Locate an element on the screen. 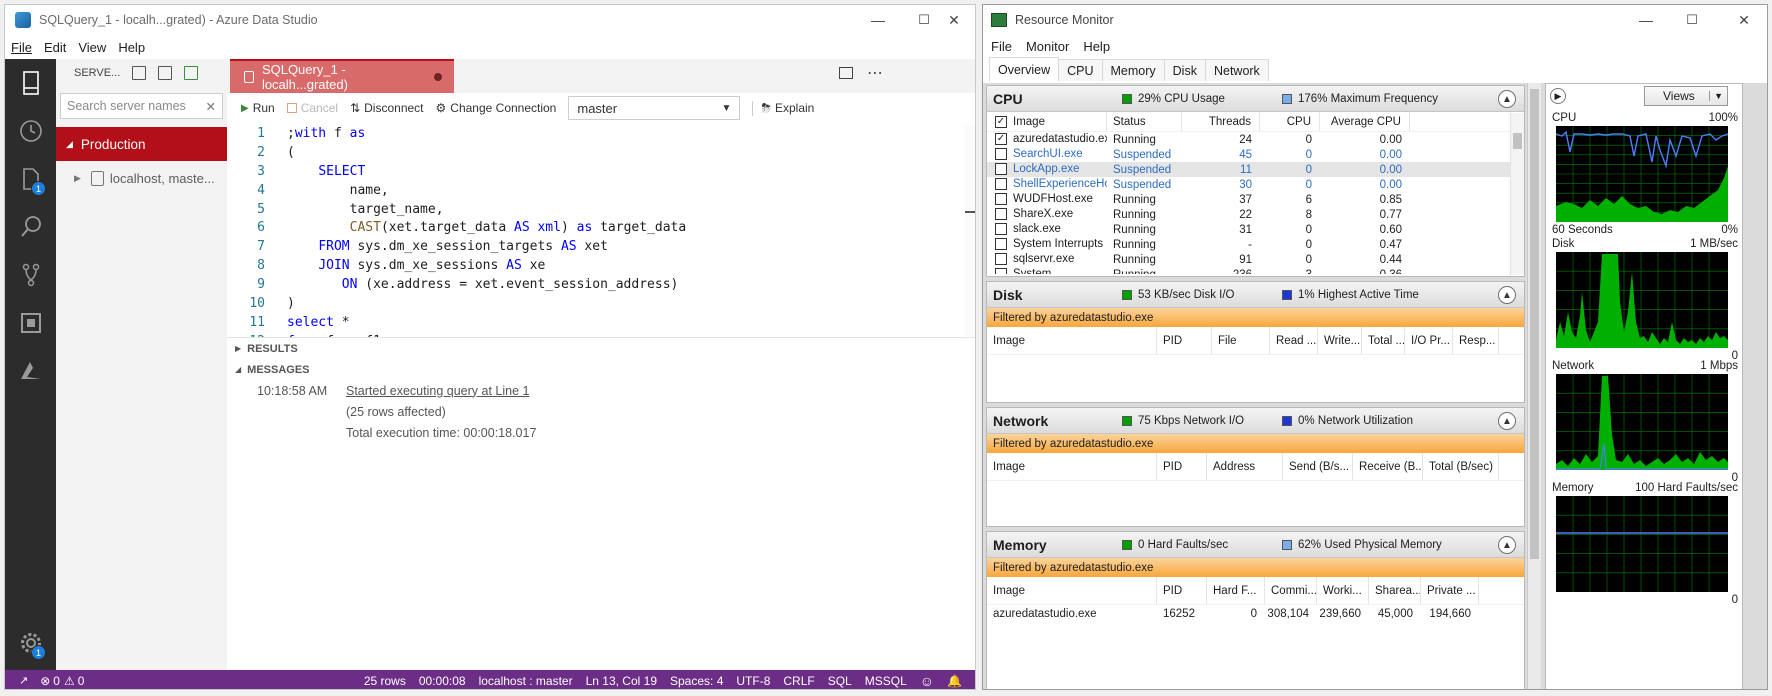  status-position: Ln 13, Col 19 is located at coordinates (621, 681).